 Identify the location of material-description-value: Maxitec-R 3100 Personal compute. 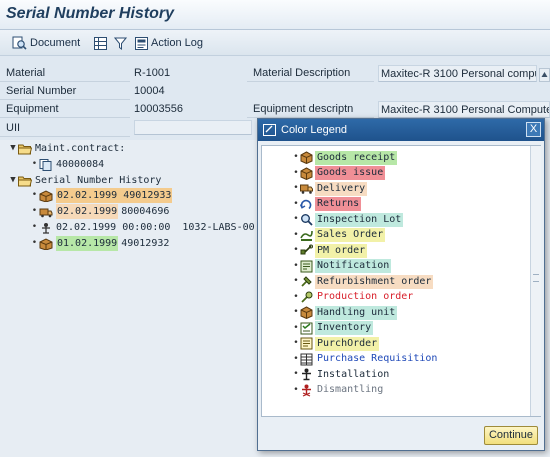
(457, 73).